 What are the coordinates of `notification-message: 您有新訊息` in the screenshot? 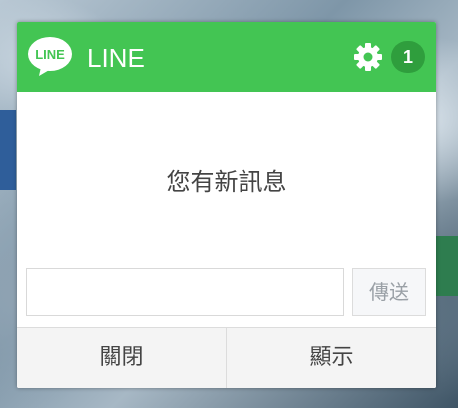 It's located at (226, 182).